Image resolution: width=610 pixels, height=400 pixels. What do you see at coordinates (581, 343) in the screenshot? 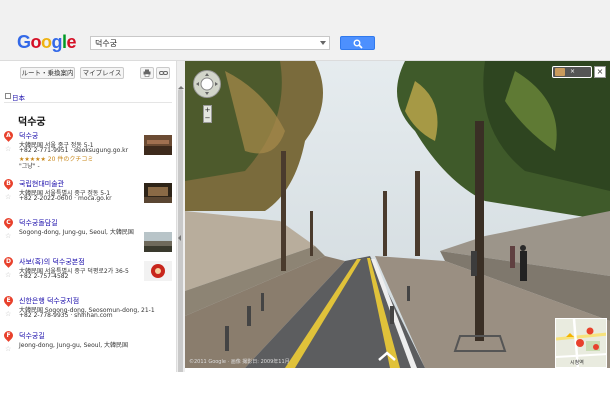
I see `mini-map: 시청역` at bounding box center [581, 343].